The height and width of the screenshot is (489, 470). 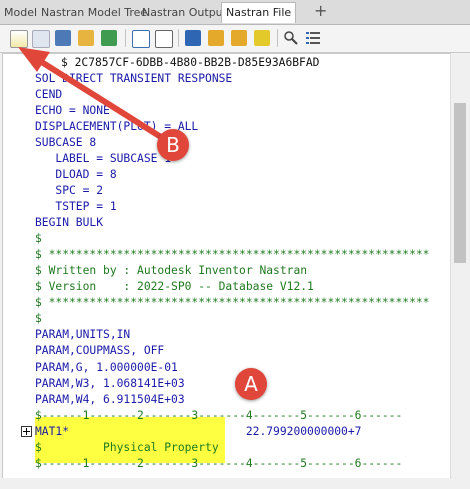 What do you see at coordinates (109, 38) in the screenshot?
I see `export-icon` at bounding box center [109, 38].